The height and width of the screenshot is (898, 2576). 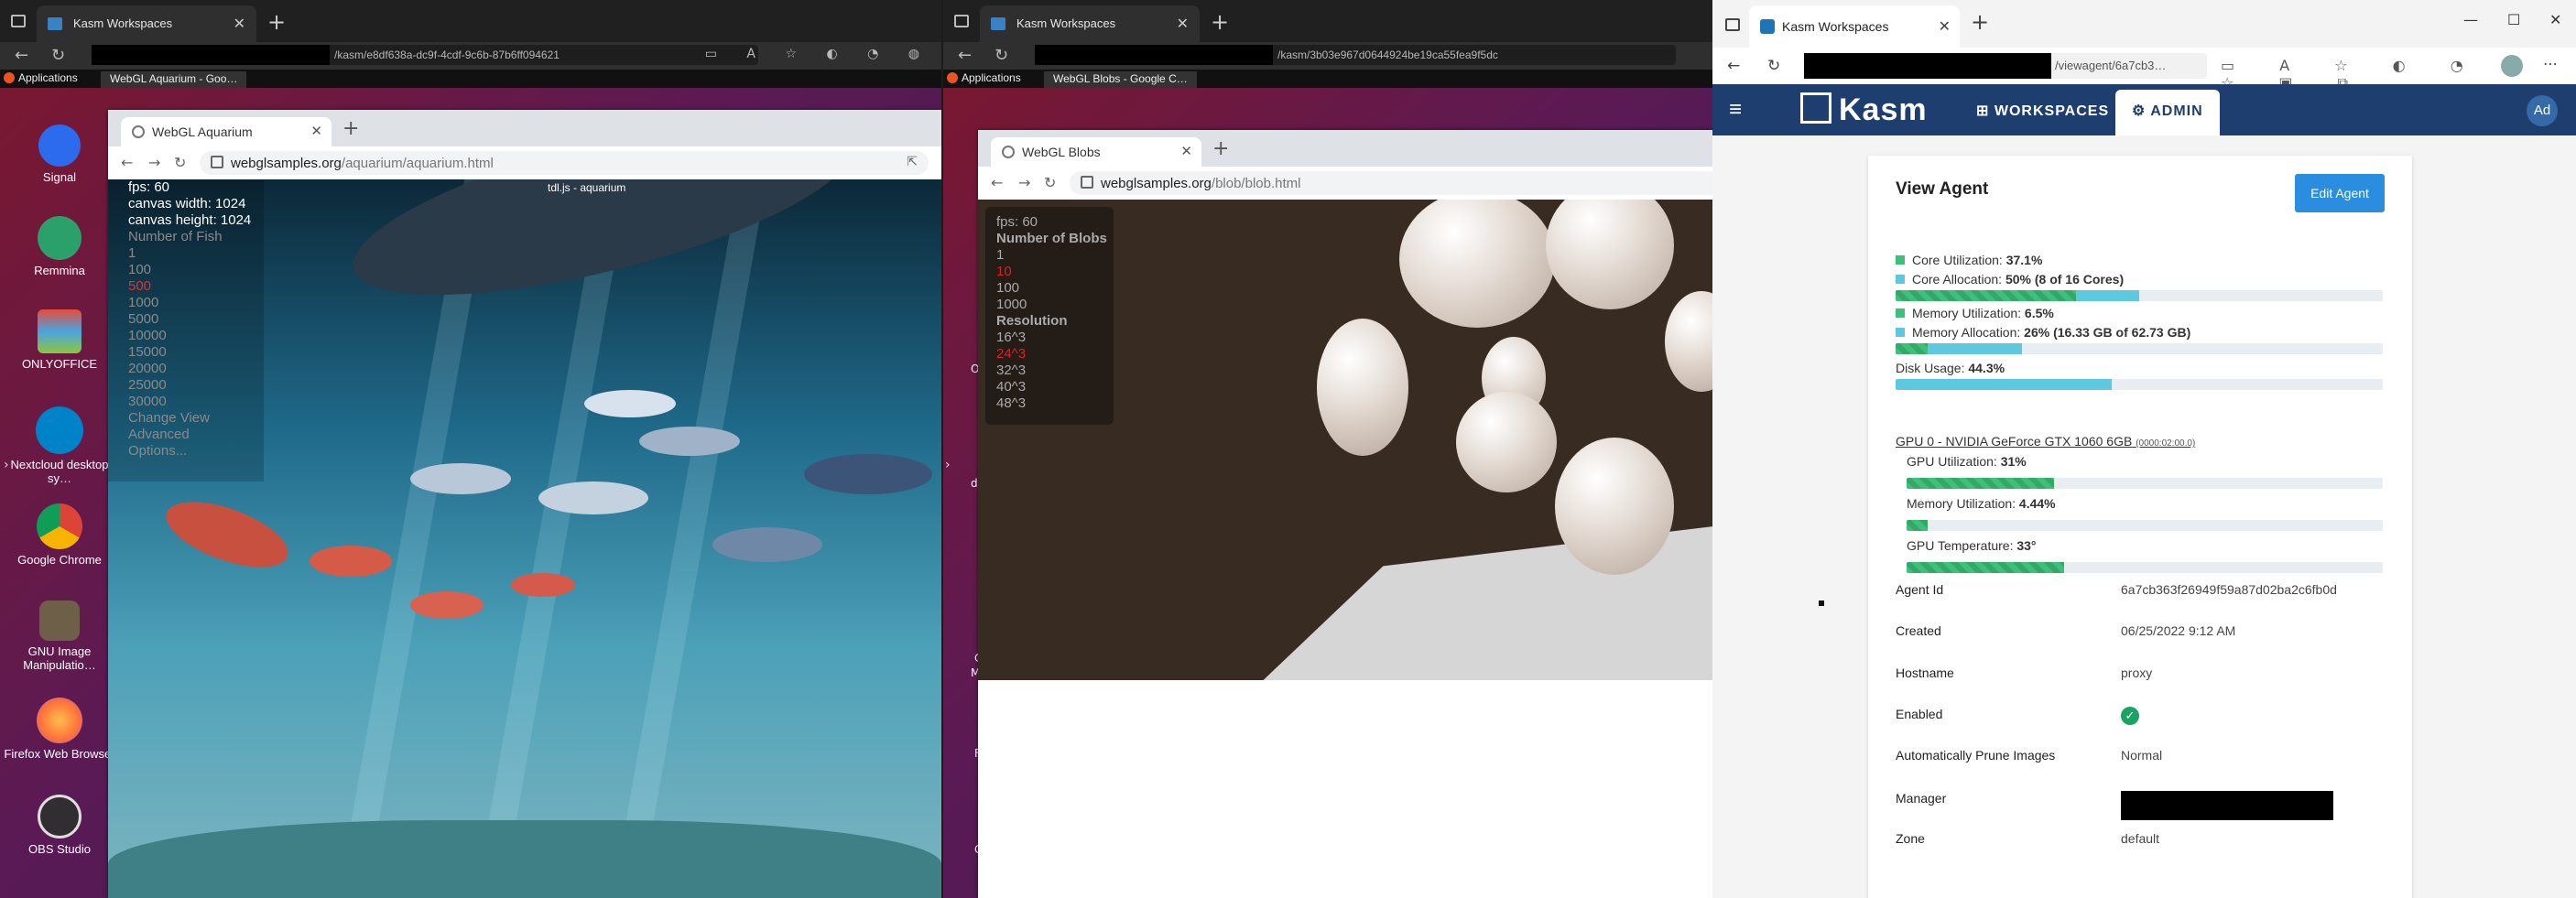 I want to click on gpu-temp-fill, so click(x=1985, y=567).